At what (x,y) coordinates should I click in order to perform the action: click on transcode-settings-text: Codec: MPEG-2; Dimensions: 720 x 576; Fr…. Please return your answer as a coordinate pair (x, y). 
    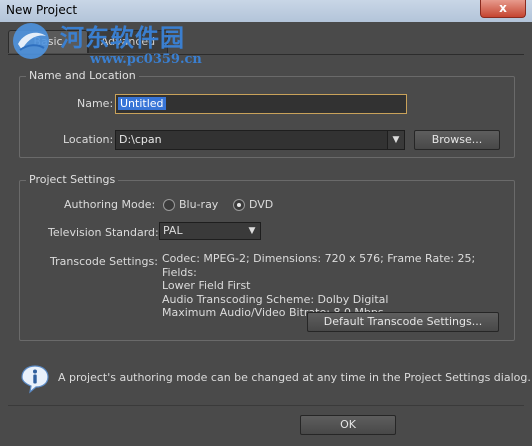
    Looking at the image, I should click on (327, 286).